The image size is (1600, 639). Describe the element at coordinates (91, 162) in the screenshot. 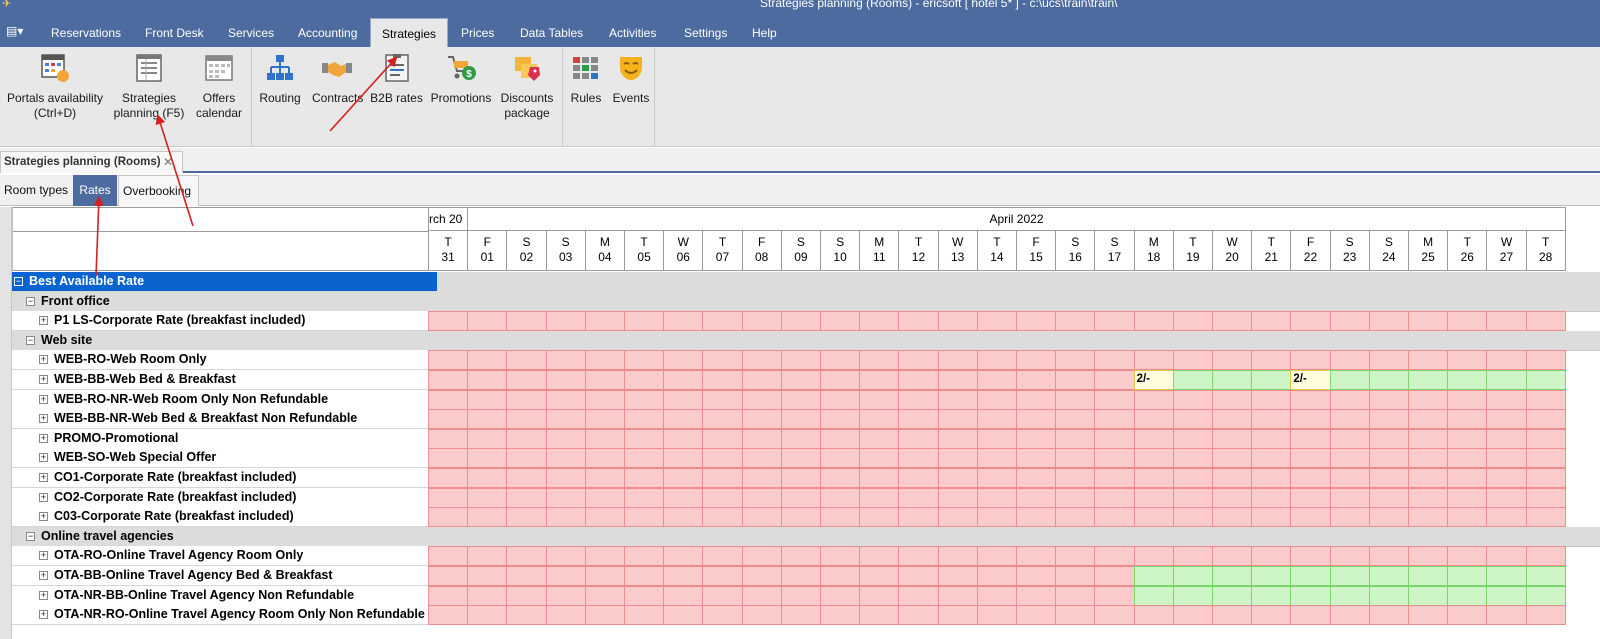

I see `document-tab-strategies-planning: Strategies planning (Rooms) ✕` at that location.